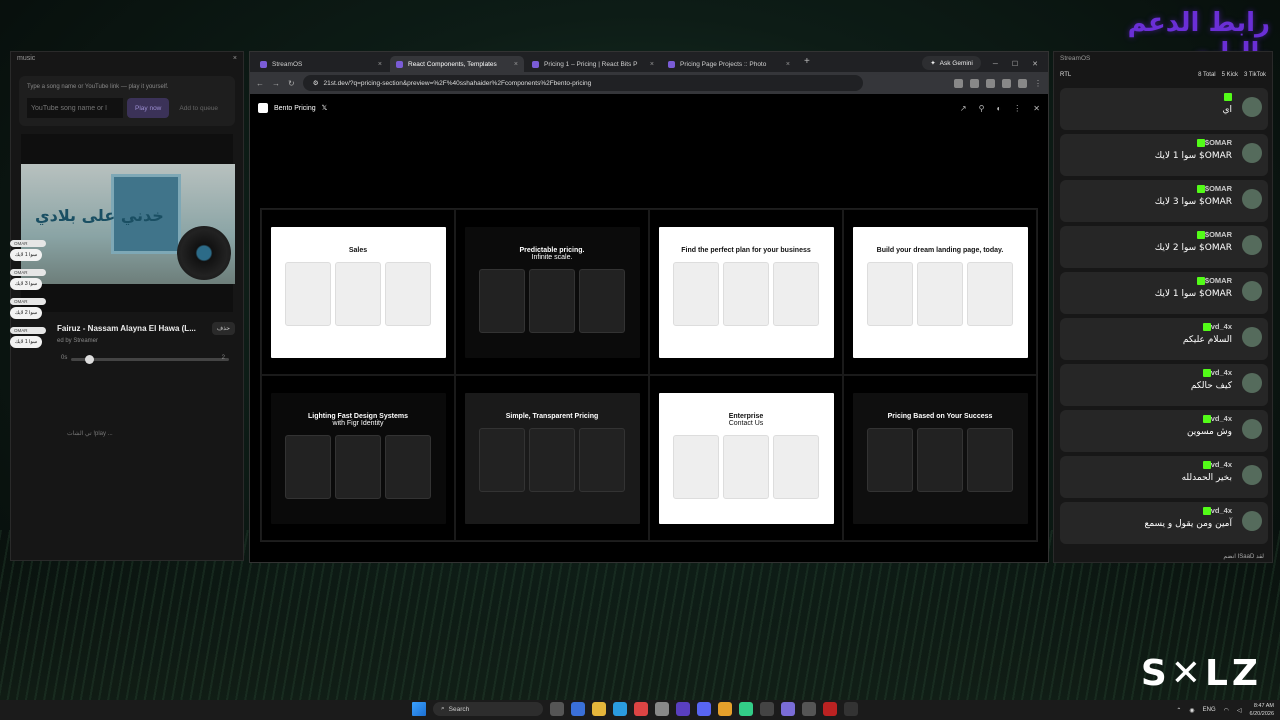 The height and width of the screenshot is (720, 1280). Describe the element at coordinates (704, 709) in the screenshot. I see `discord-icon` at that location.